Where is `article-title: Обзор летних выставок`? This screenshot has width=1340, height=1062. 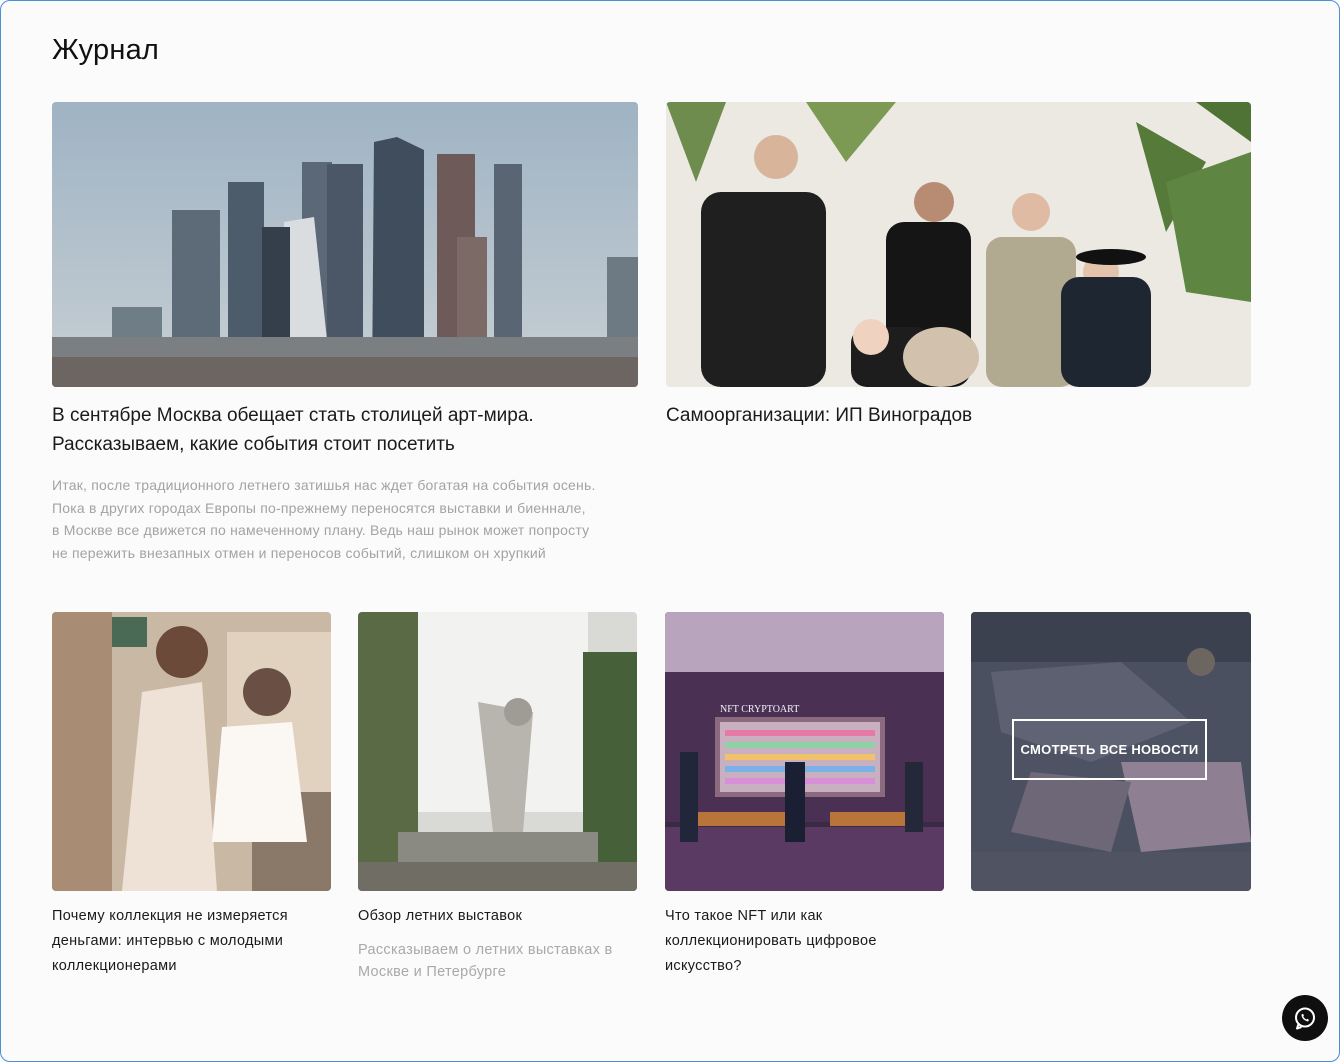
article-title: Обзор летних выставок is located at coordinates (497, 916).